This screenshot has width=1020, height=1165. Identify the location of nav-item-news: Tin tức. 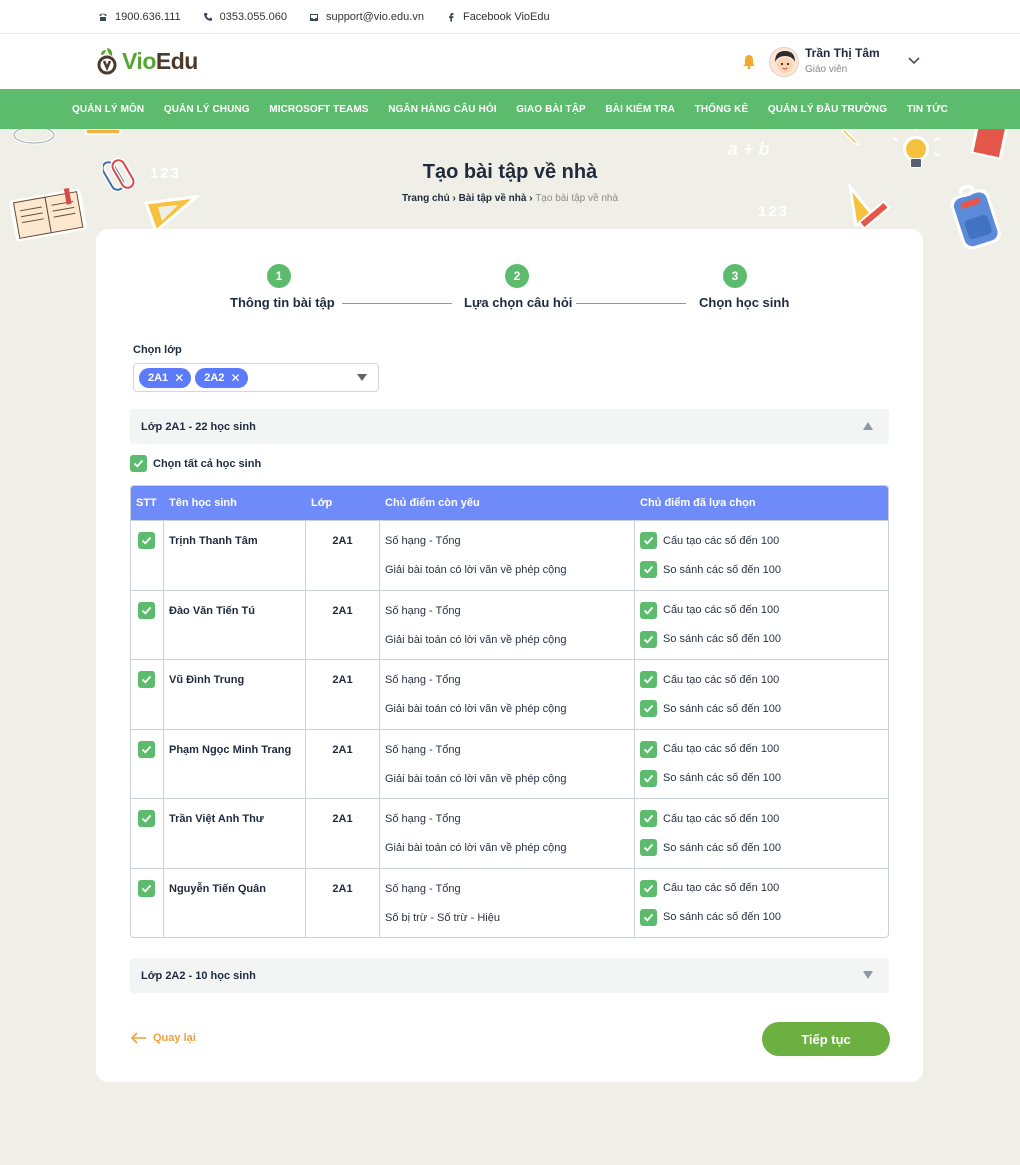
(927, 109).